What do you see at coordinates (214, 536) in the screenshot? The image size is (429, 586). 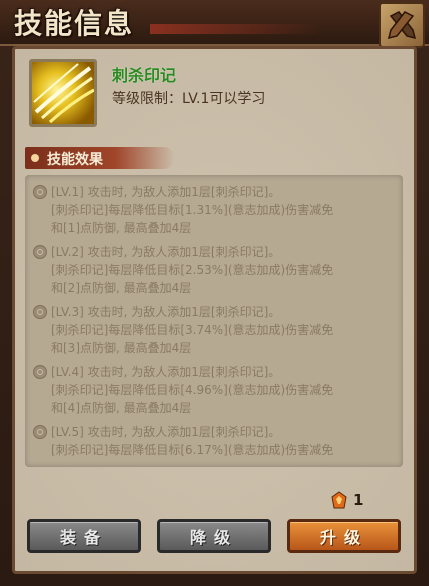 I see `downgrade-button: 降级` at bounding box center [214, 536].